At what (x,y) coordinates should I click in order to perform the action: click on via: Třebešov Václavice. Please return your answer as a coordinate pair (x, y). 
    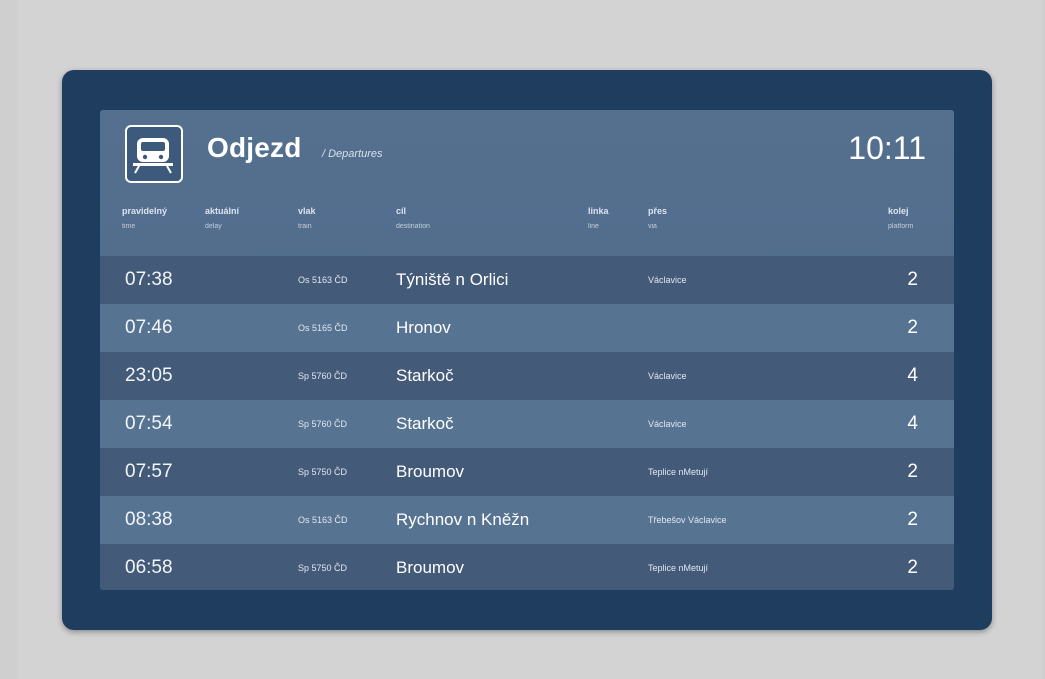
    Looking at the image, I should click on (687, 520).